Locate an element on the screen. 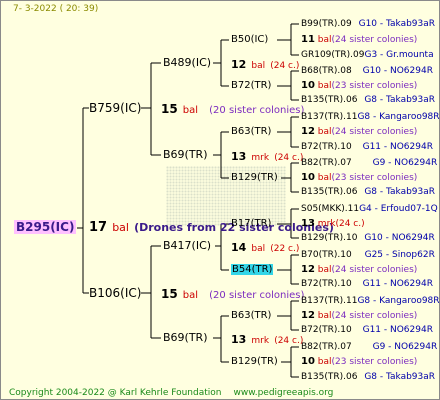 The image size is (440, 400). gen4-line-2: G3 - Gr.mounta is located at coordinates (399, 55).